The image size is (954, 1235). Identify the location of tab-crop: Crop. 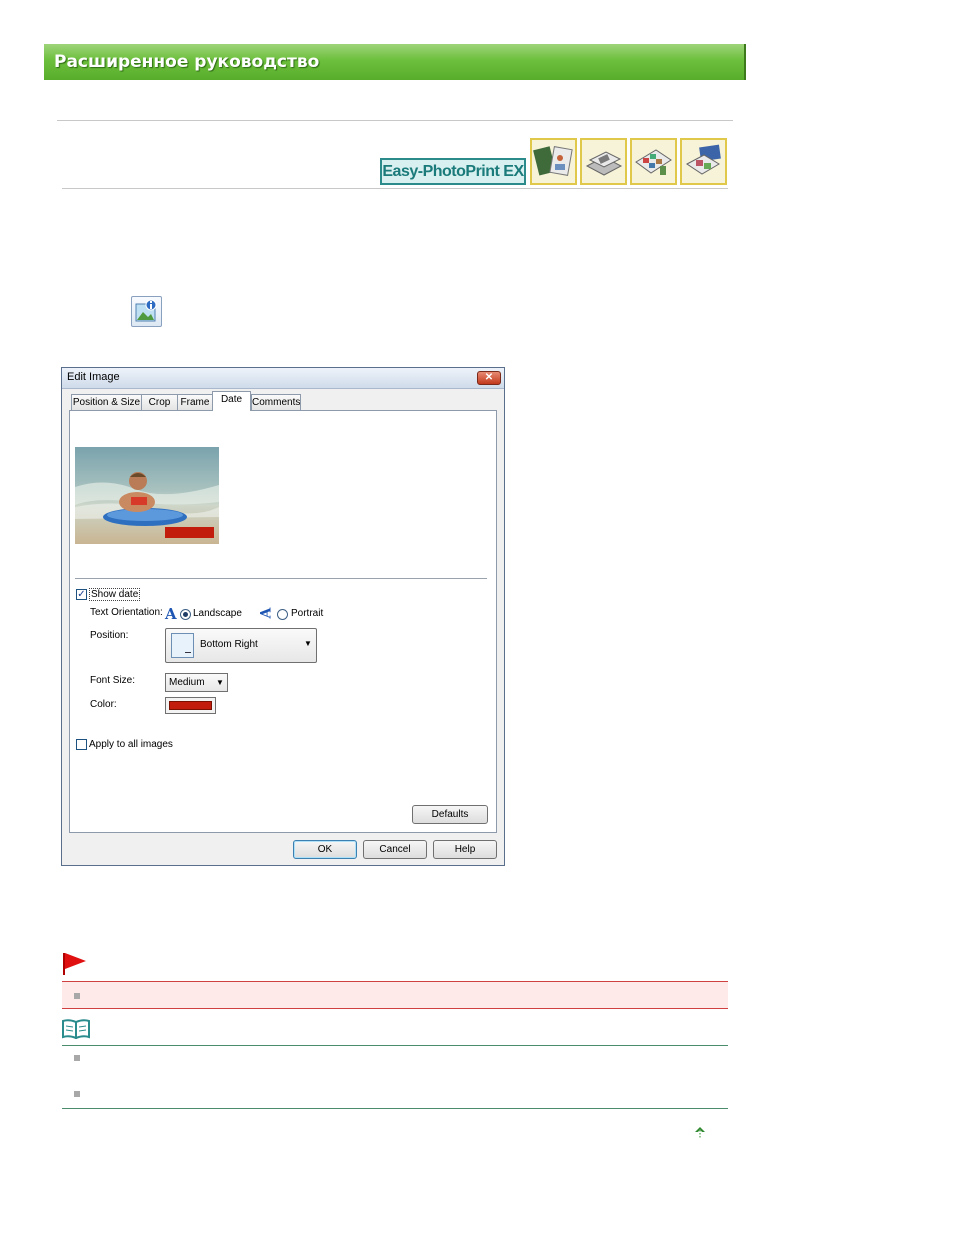
(159, 402).